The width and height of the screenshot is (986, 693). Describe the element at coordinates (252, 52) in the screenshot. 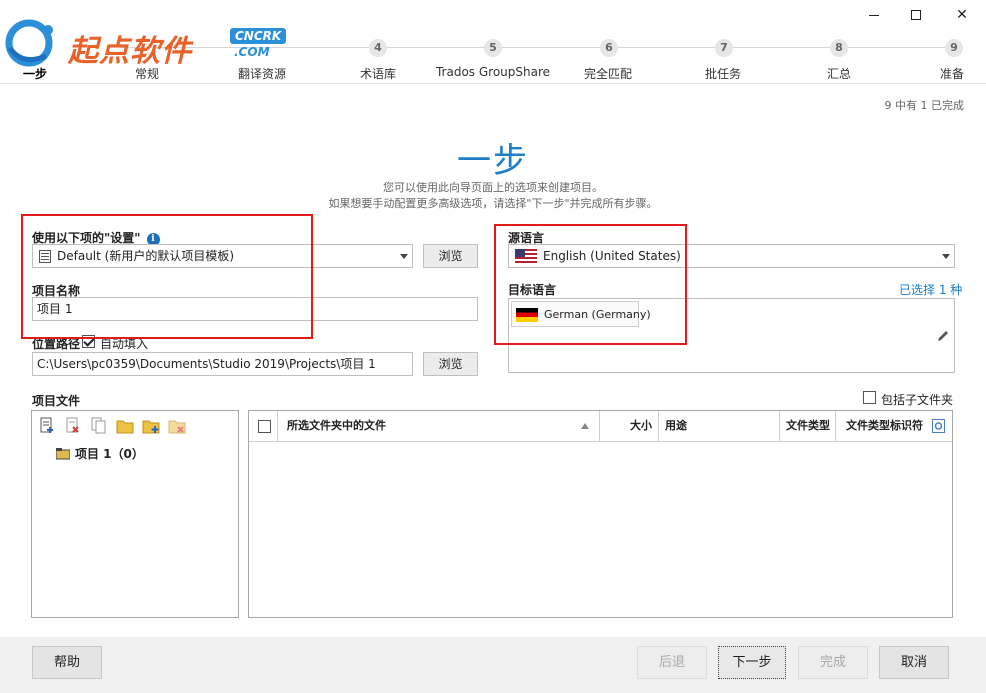

I see `watermark-com: .COM` at that location.